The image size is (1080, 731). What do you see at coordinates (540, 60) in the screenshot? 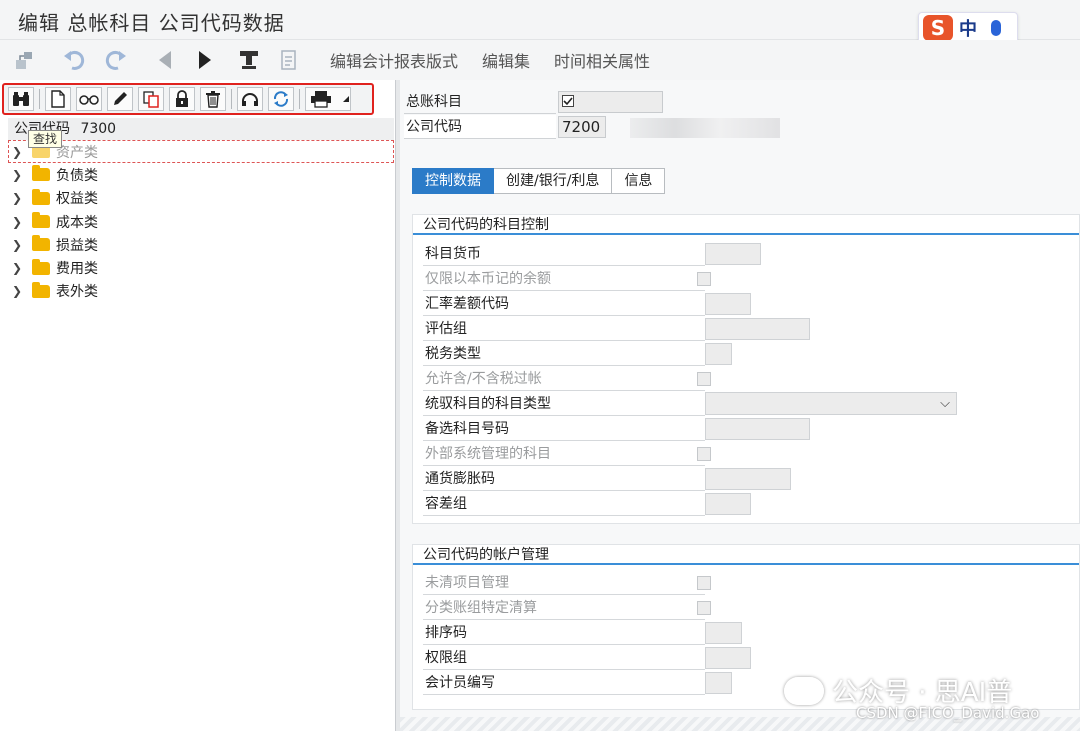
I see `application-toolbar: 编辑会计报表版式 编辑集 时间相关属性` at bounding box center [540, 60].